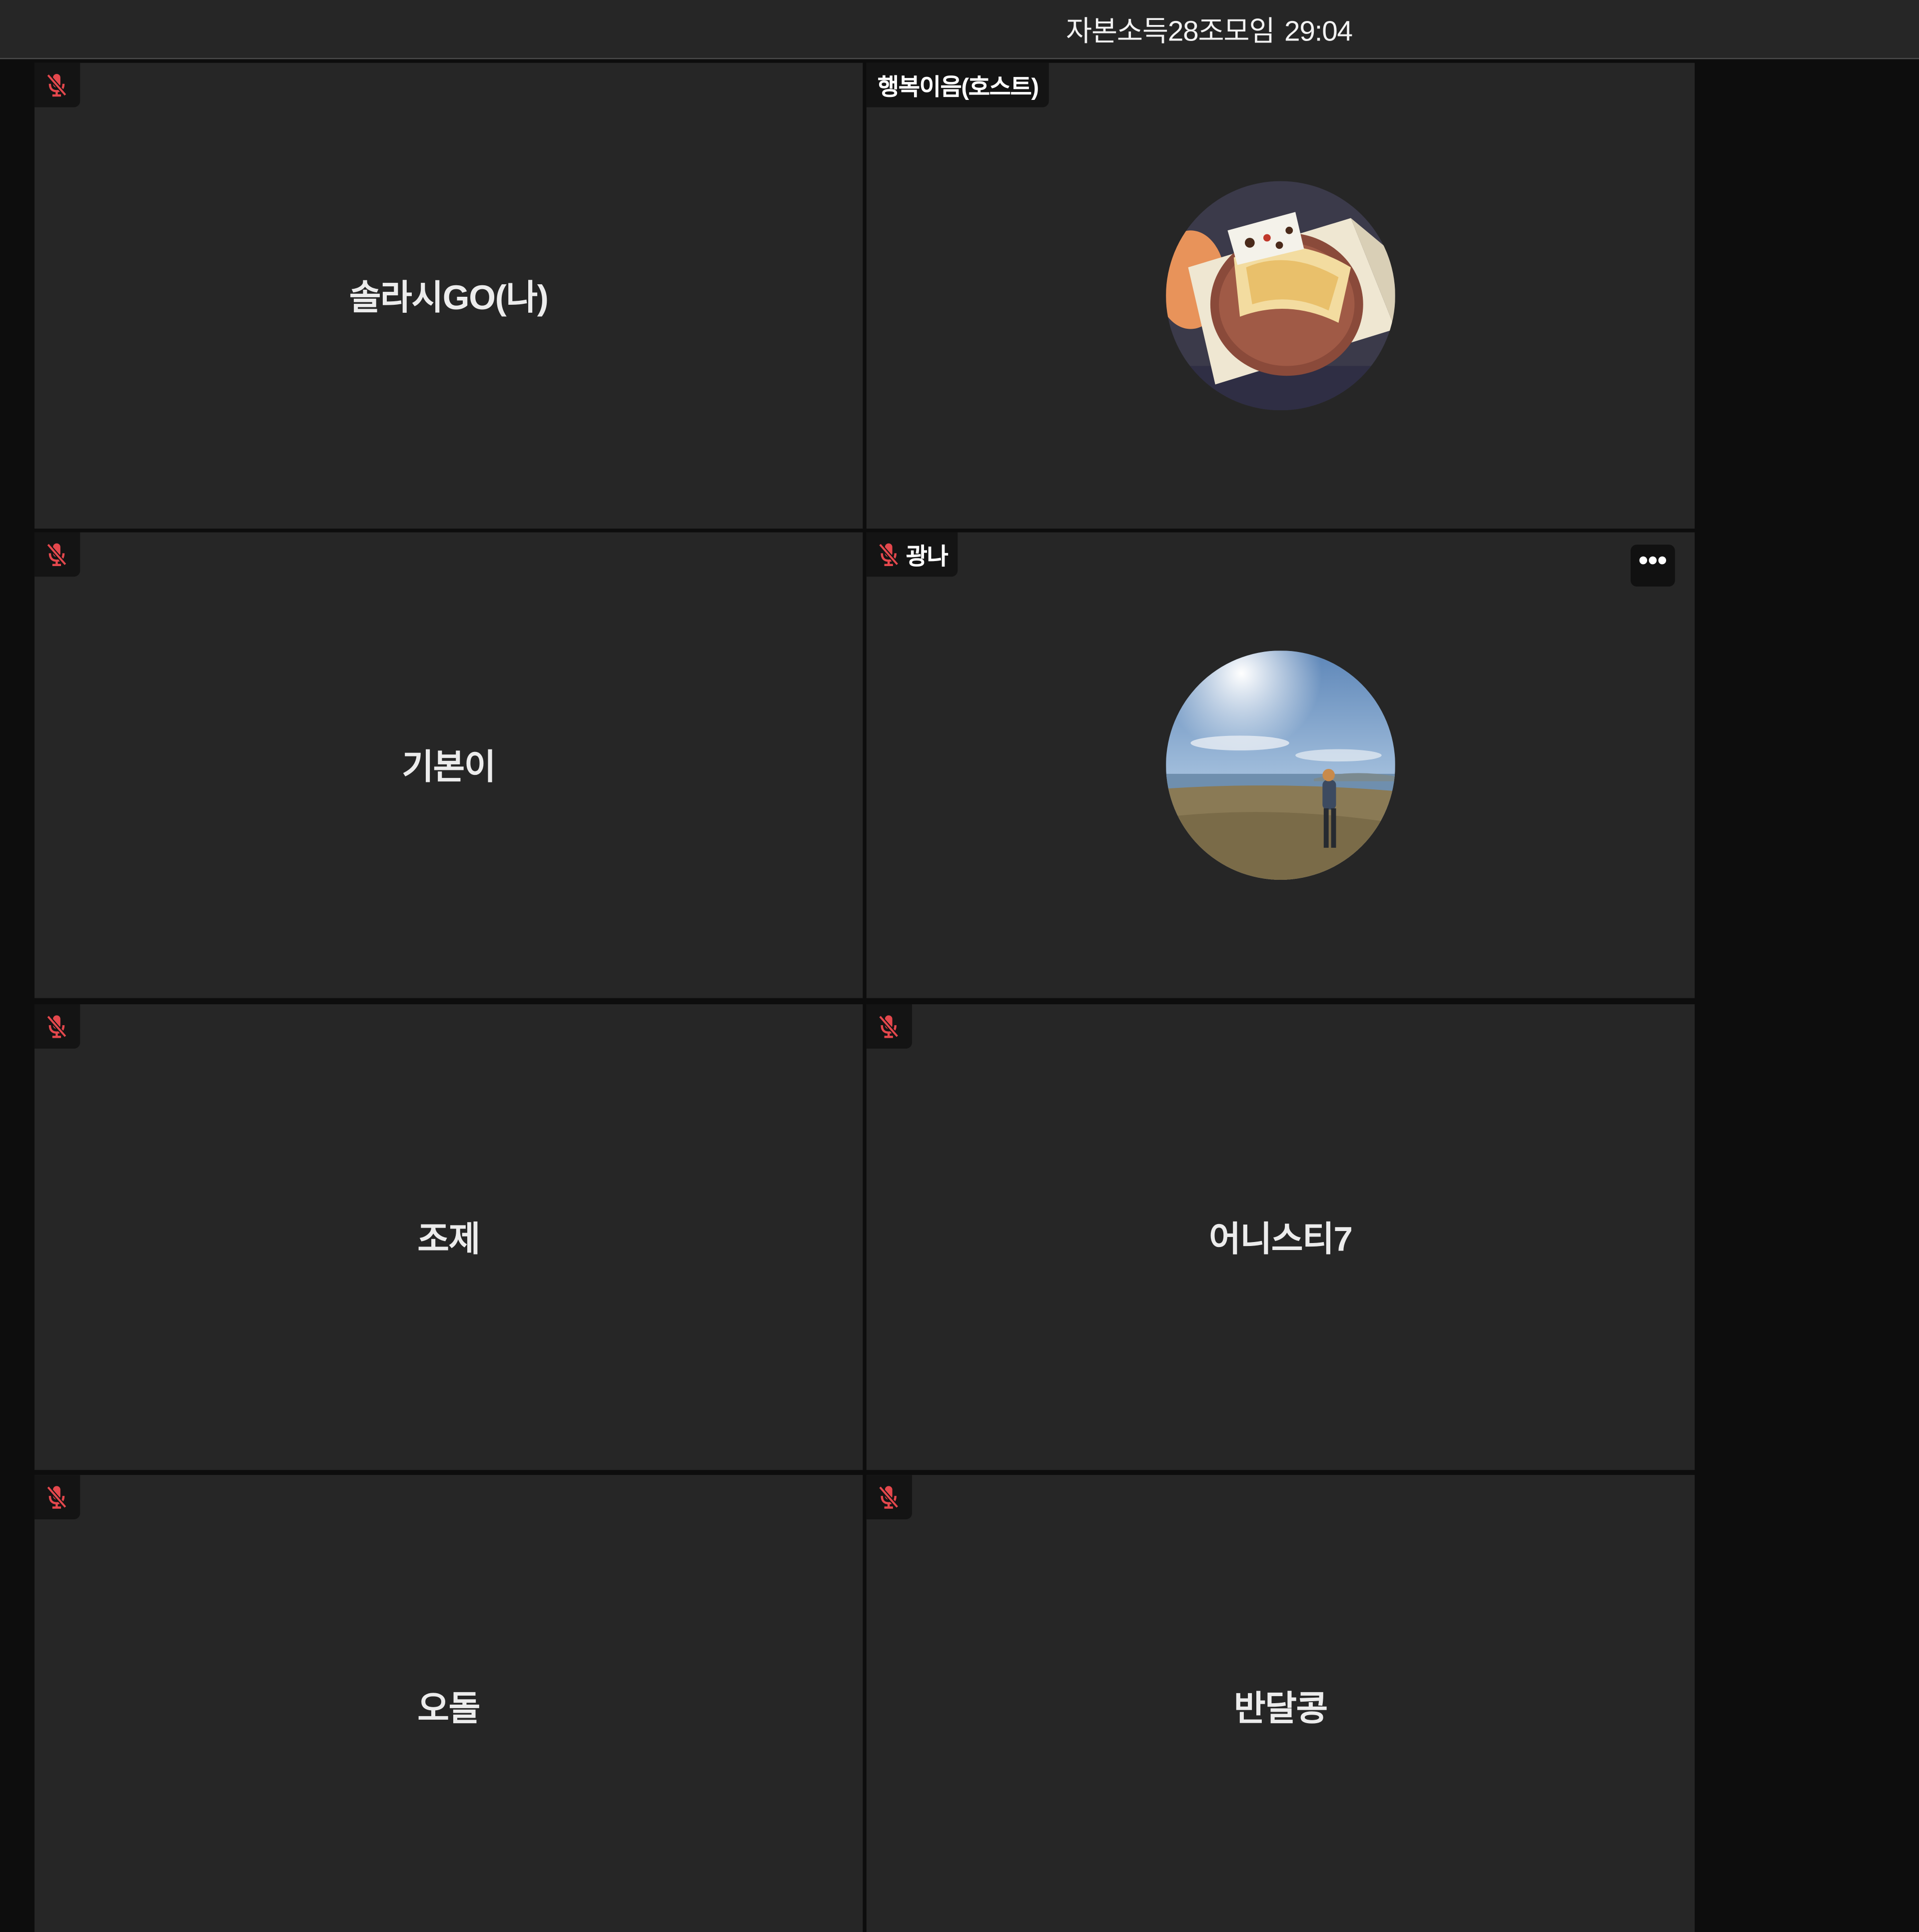 The image size is (1919, 1932). What do you see at coordinates (1653, 560) in the screenshot?
I see `ellipsis-icon: •••` at bounding box center [1653, 560].